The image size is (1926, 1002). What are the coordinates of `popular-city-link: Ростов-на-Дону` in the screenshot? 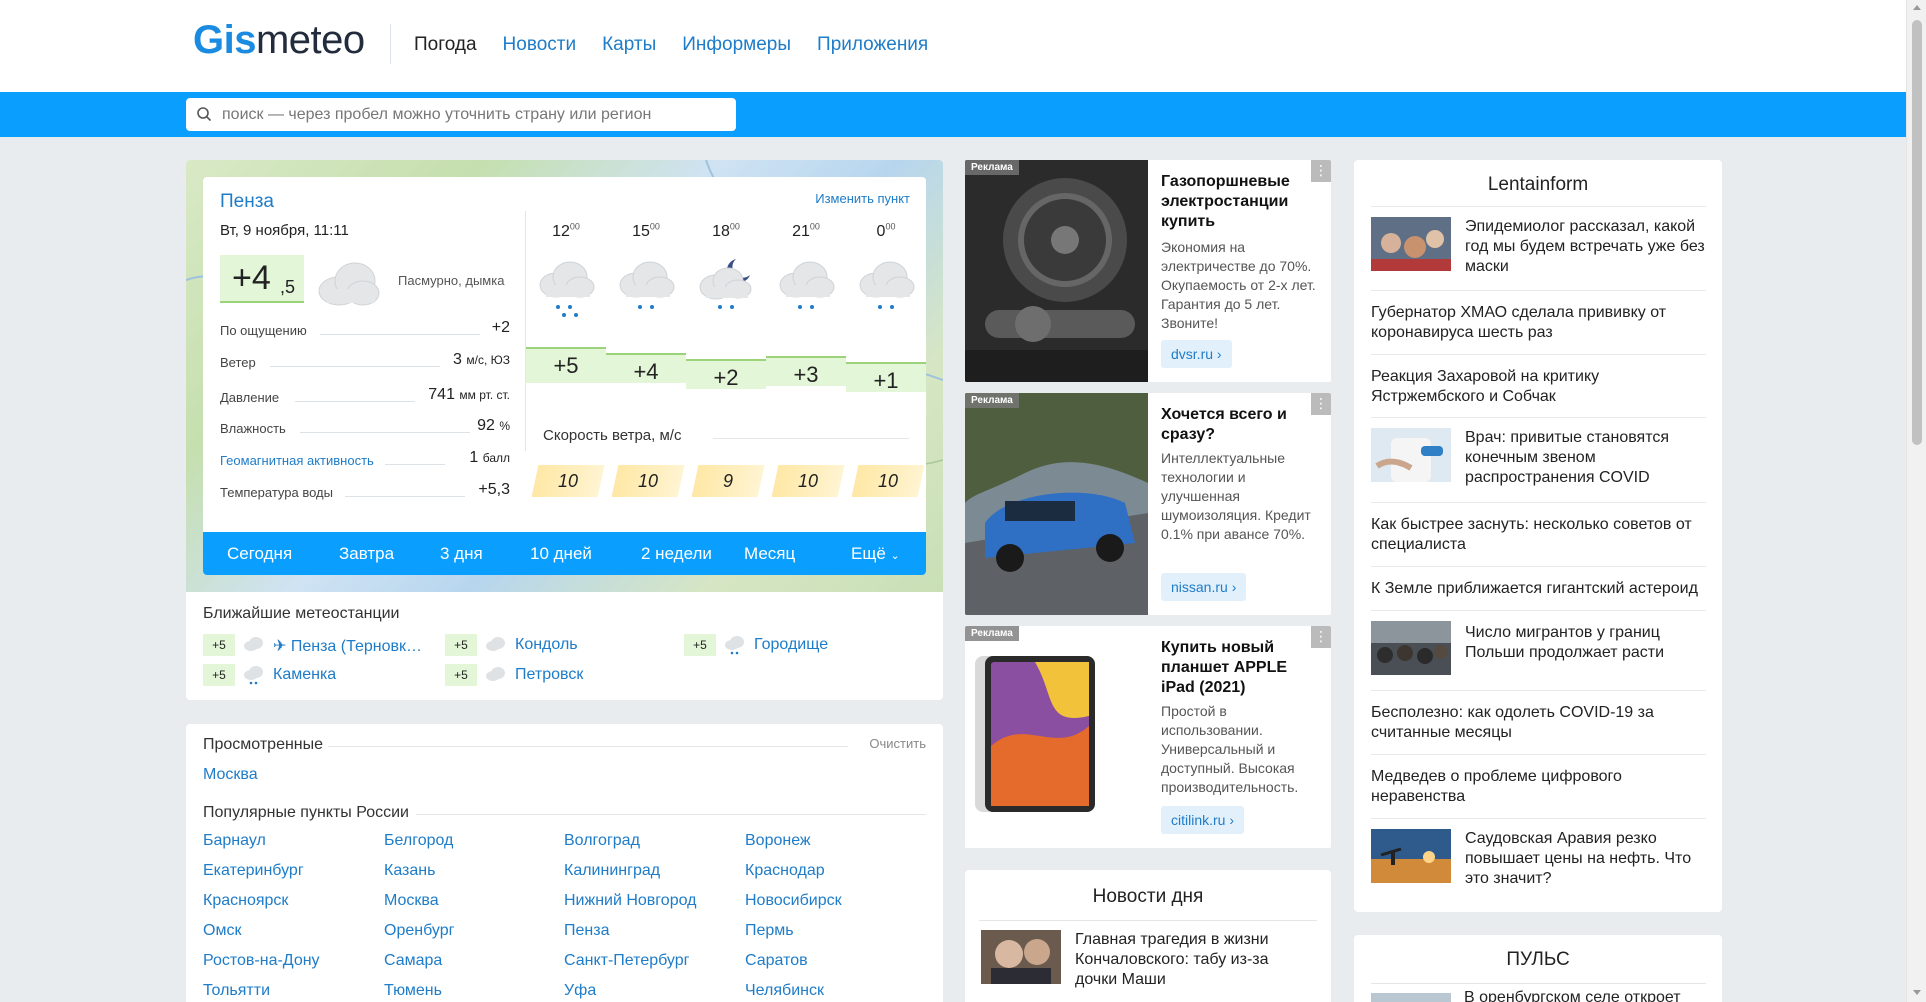 It's located at (261, 961).